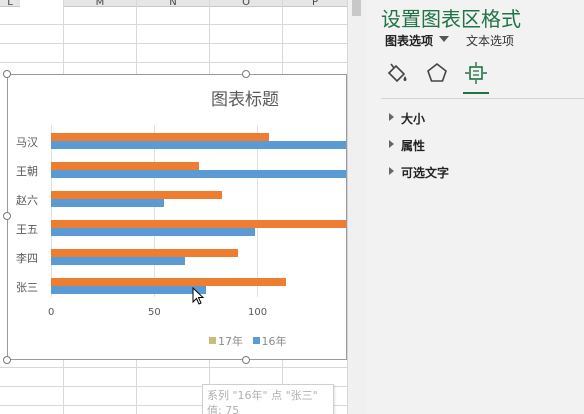 The height and width of the screenshot is (414, 584). I want to click on column-header-p: P, so click(315, 3).